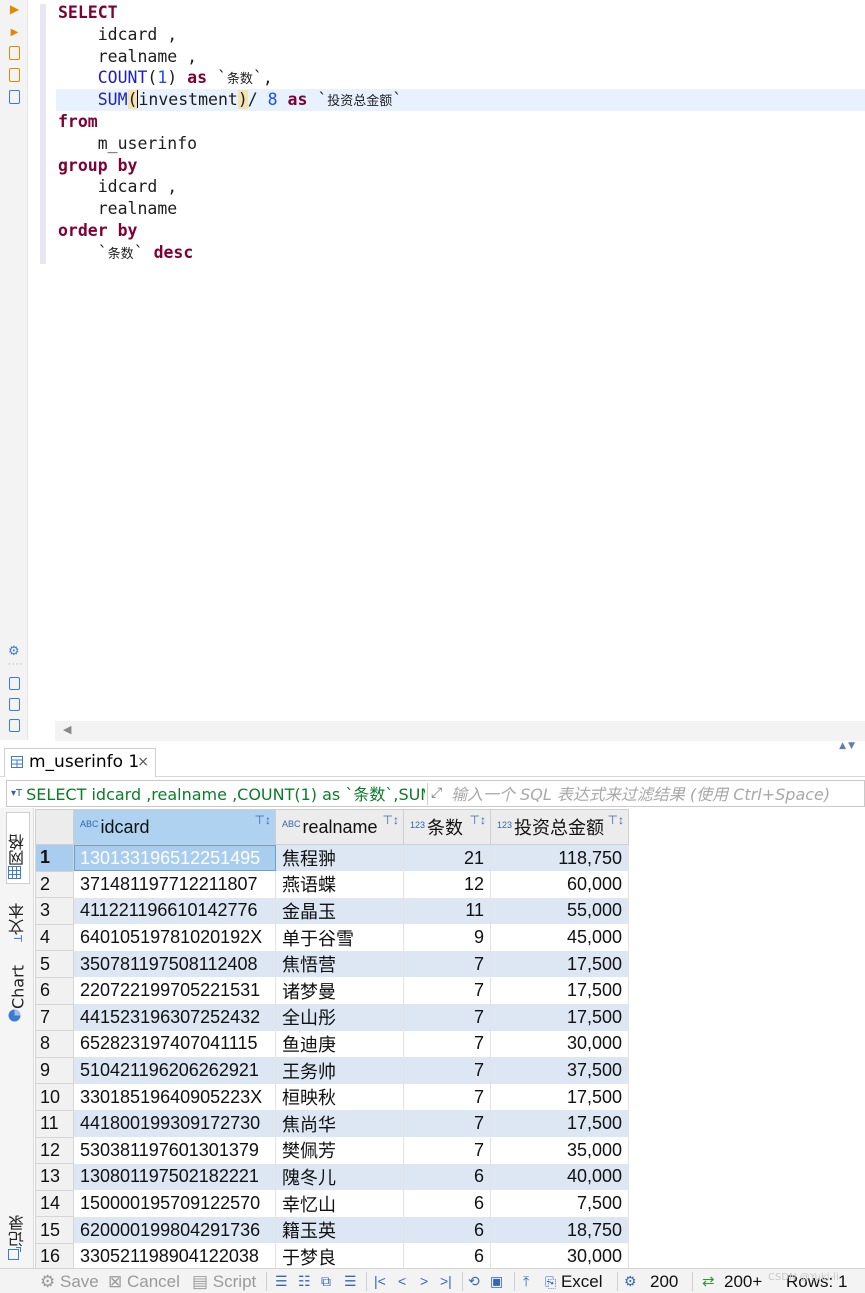 The width and height of the screenshot is (865, 1293). What do you see at coordinates (339, 1017) in the screenshot?
I see `cell-text: 全山彤` at bounding box center [339, 1017].